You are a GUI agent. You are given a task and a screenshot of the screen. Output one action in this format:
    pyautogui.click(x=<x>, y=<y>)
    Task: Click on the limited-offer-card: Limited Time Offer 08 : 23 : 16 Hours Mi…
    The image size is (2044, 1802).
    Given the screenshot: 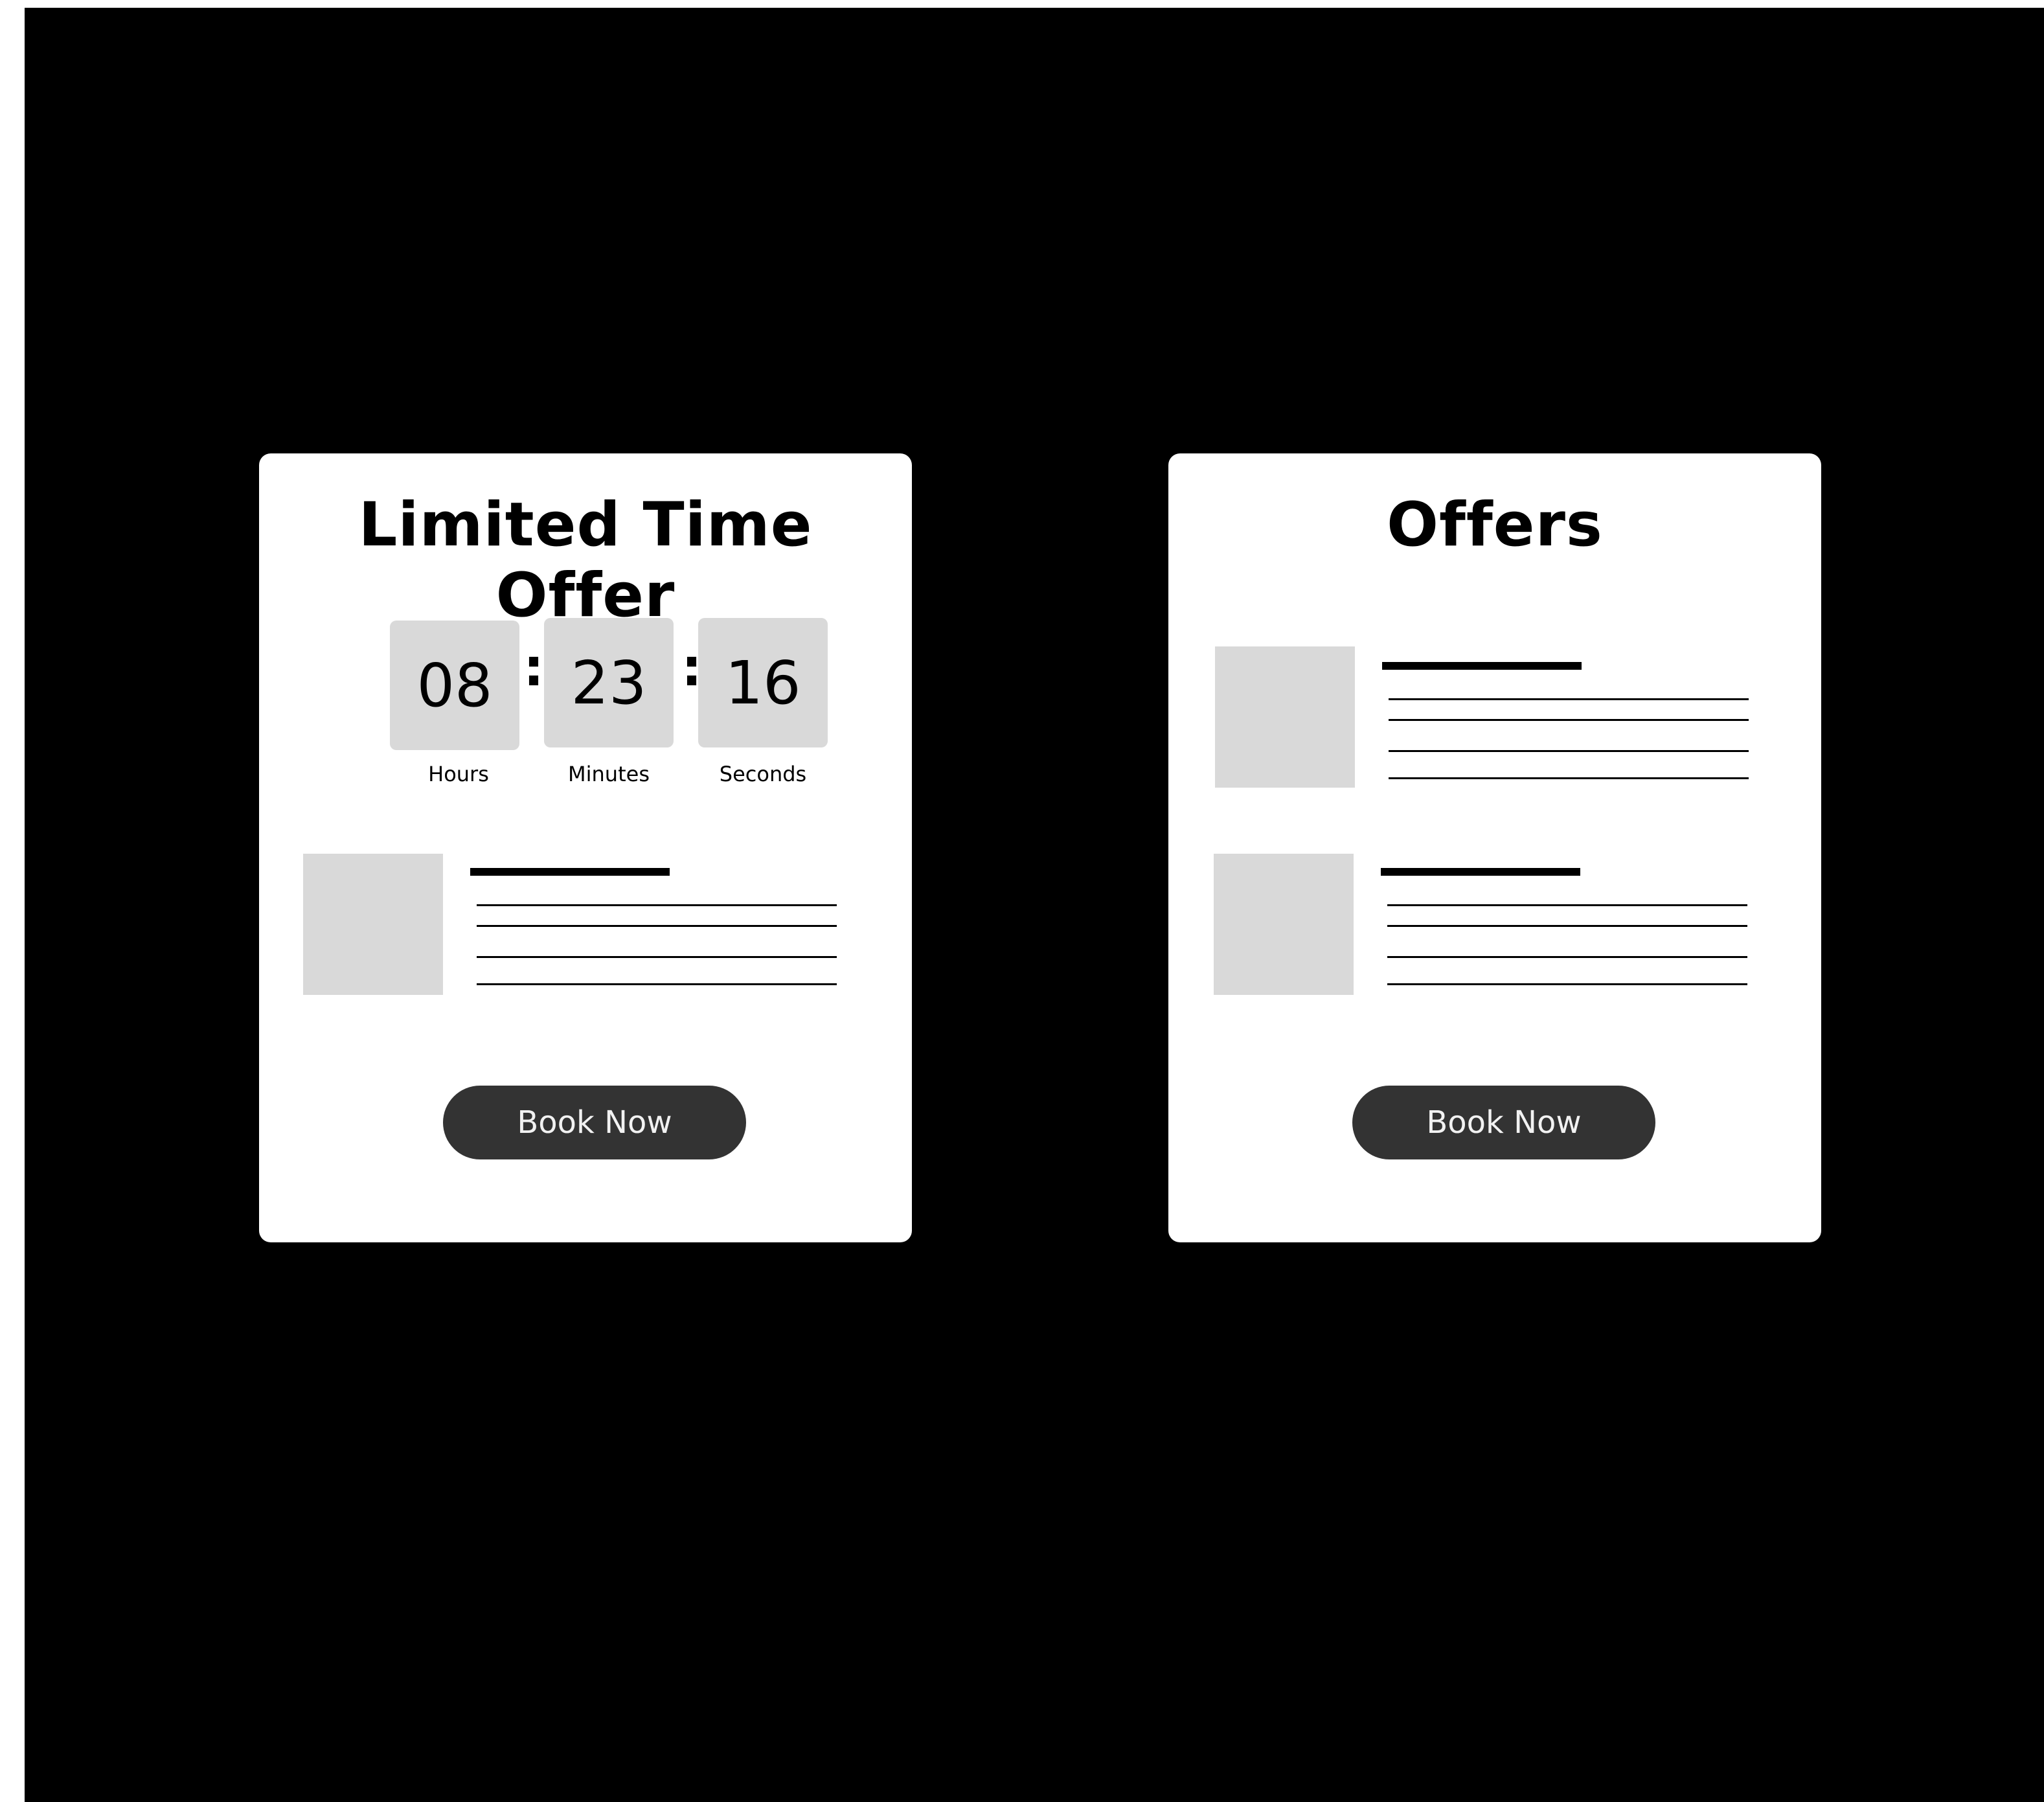 What is the action you would take?
    pyautogui.click(x=585, y=848)
    